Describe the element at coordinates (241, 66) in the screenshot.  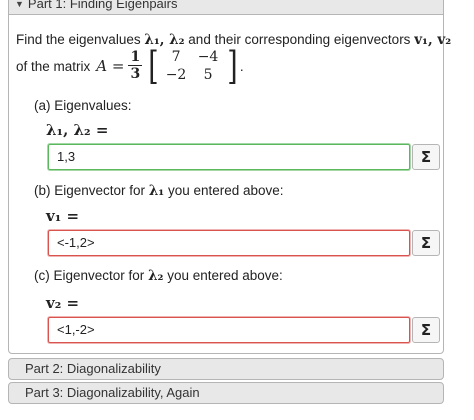
I see `prompt-period: .` at that location.